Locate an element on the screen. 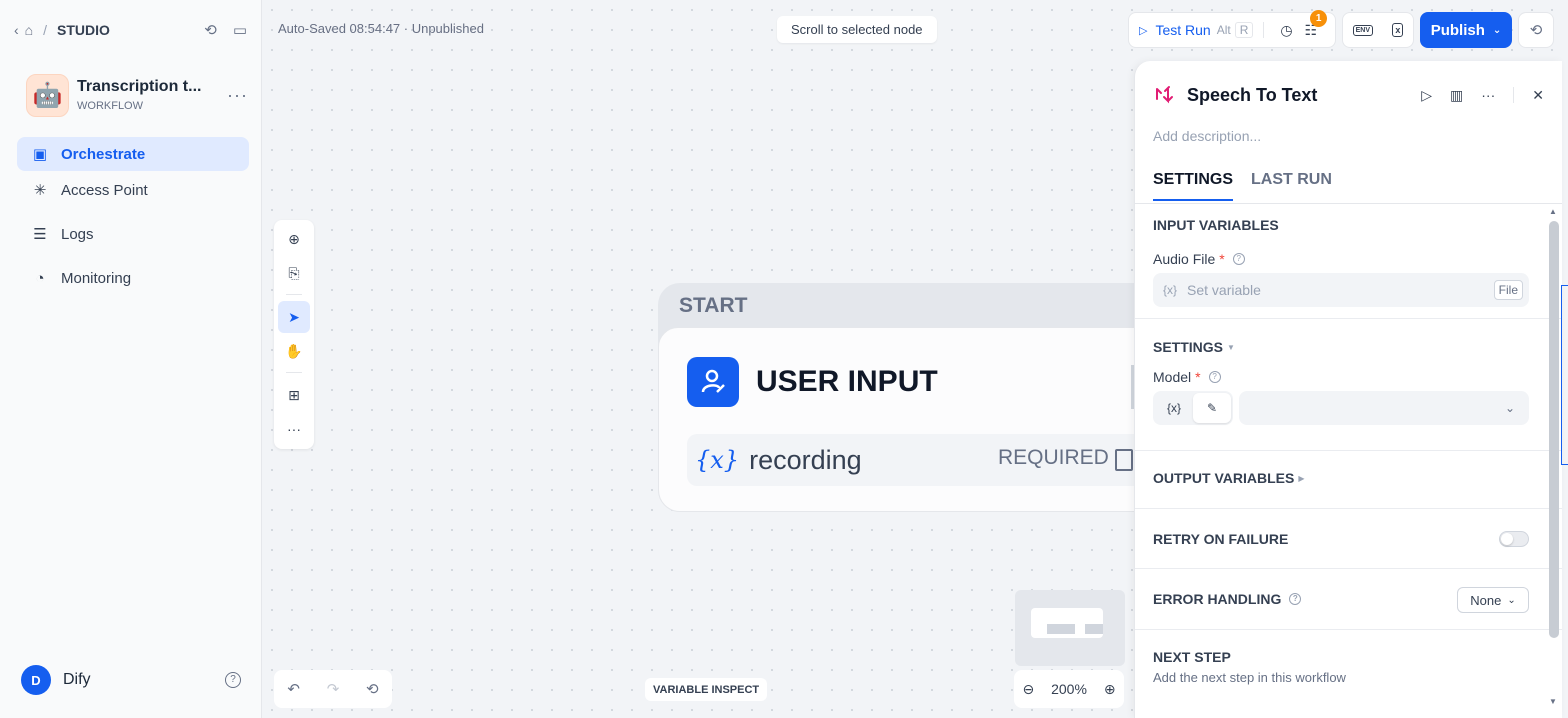 This screenshot has height=718, width=1568. shortcut-r: R is located at coordinates (1244, 30).